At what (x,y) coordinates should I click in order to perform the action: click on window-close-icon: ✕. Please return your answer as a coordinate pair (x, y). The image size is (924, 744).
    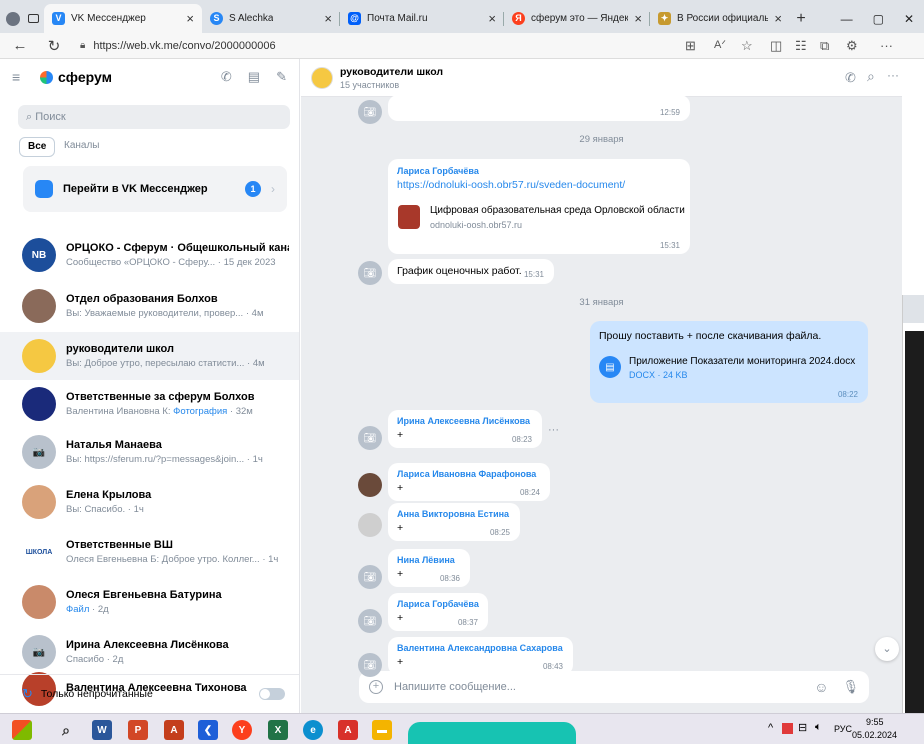
    Looking at the image, I should click on (909, 19).